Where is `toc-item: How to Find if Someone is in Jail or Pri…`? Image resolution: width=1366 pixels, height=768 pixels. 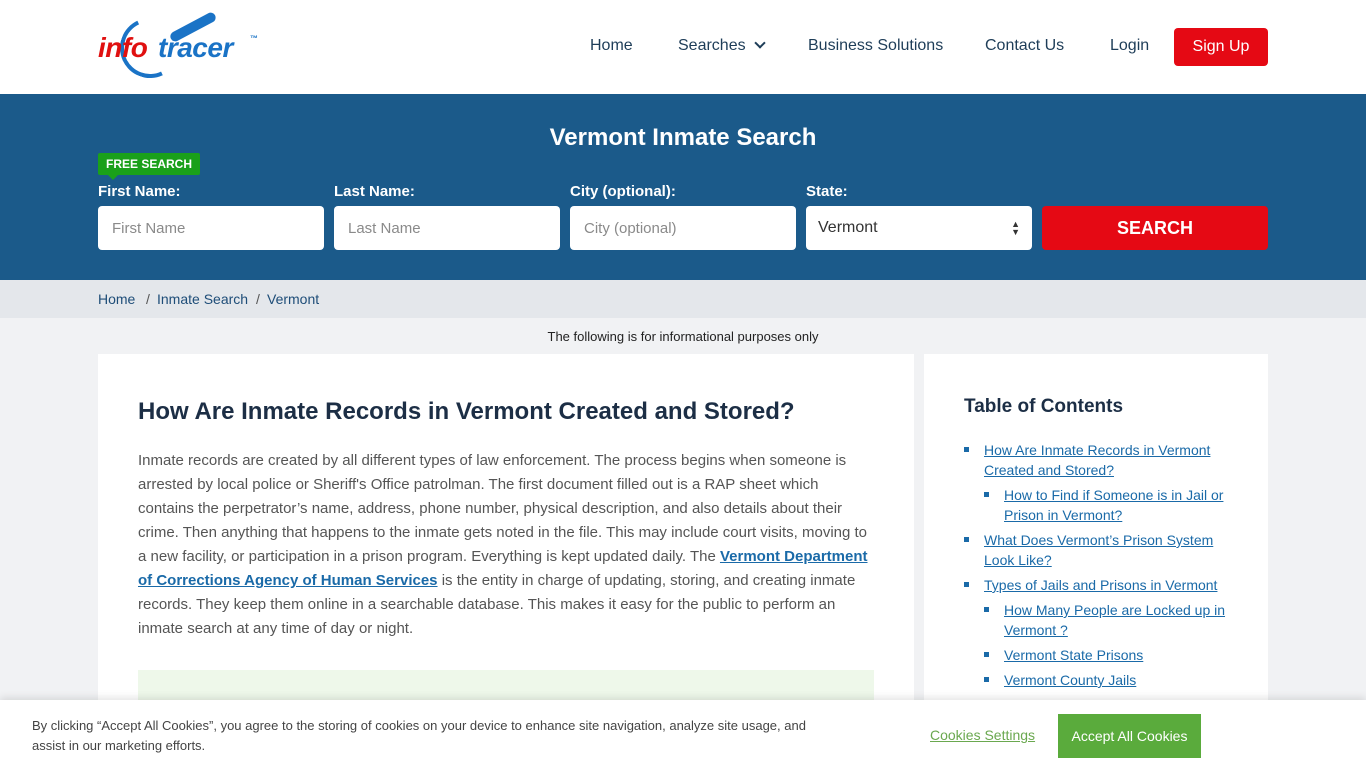
toc-item: How to Find if Someone is in Jail or Pri… is located at coordinates (1104, 505).